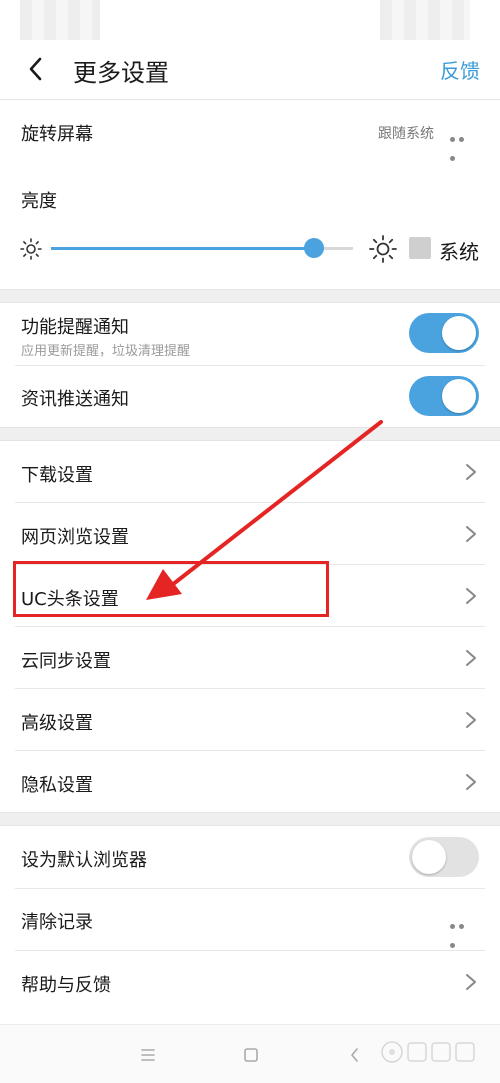 This screenshot has height=1083, width=500. I want to click on privacy-settings-row: 隐私设置, so click(250, 781).